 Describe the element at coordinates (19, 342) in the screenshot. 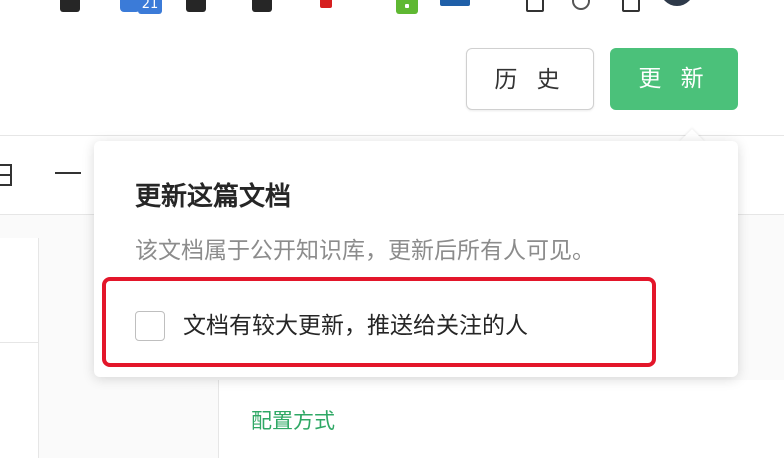

I see `panel-divider` at that location.